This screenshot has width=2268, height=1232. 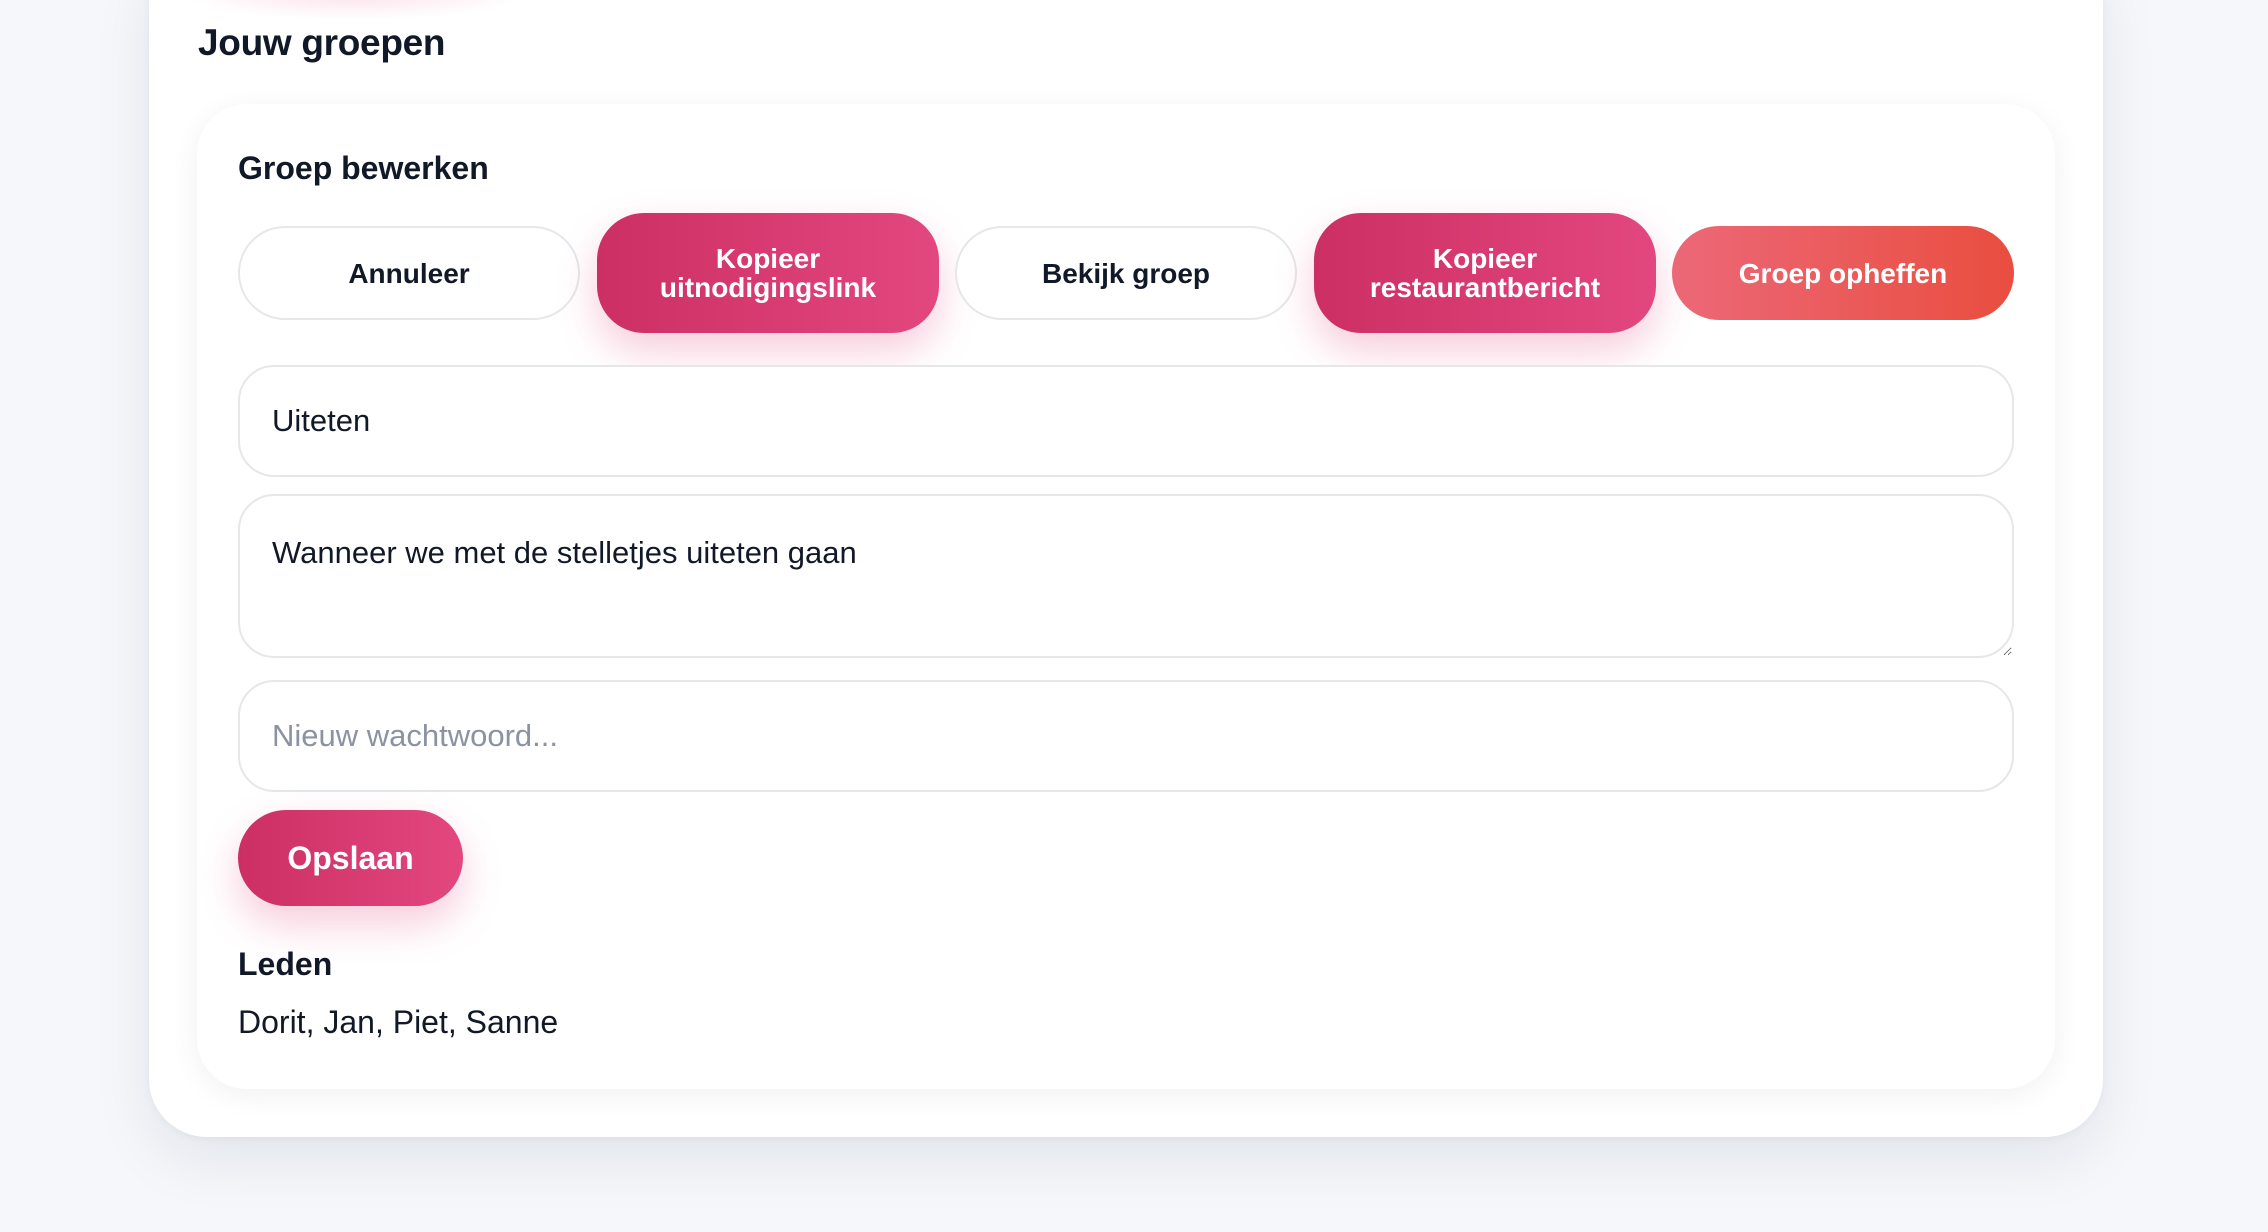 I want to click on section-title: Jouw groepen, so click(x=322, y=42).